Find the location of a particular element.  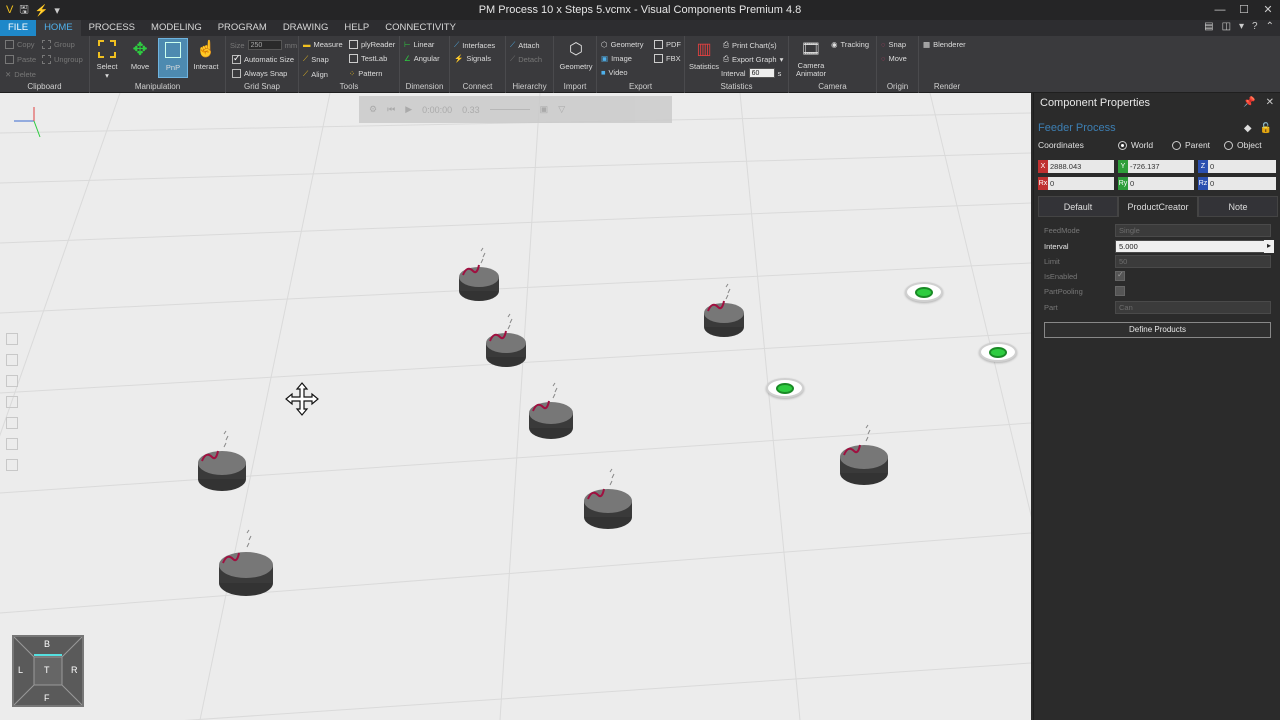

navcube-back: B is located at coordinates (47, 644).